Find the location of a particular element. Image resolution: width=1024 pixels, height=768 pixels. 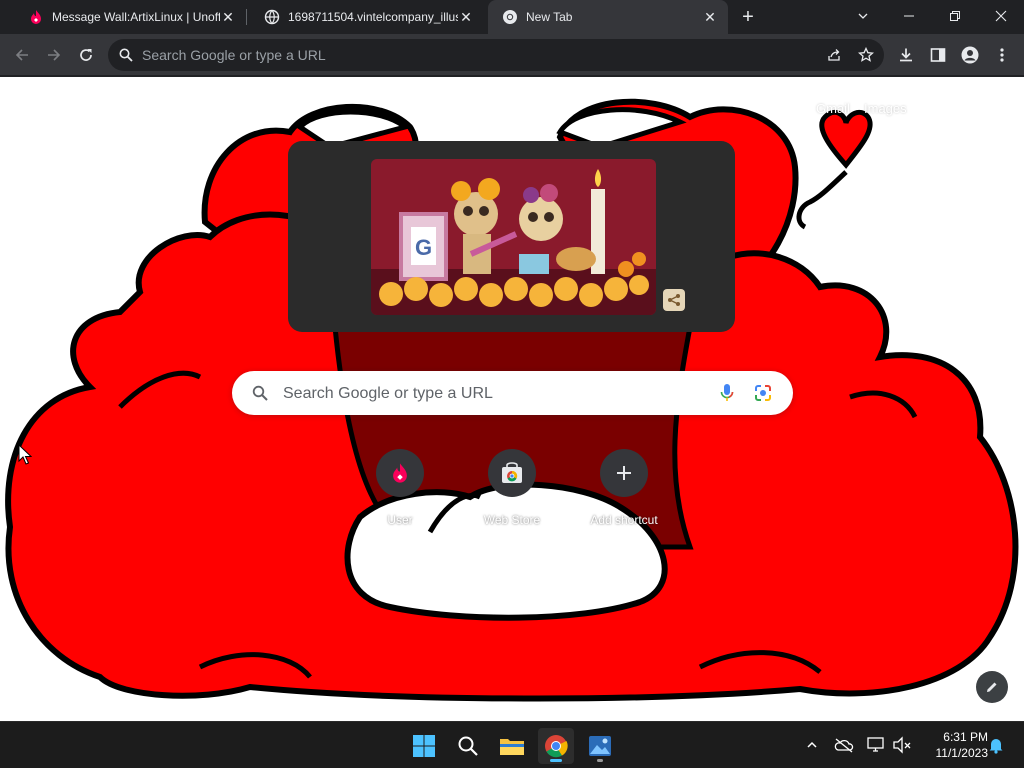

tab-title: New Tab is located at coordinates (549, 17).